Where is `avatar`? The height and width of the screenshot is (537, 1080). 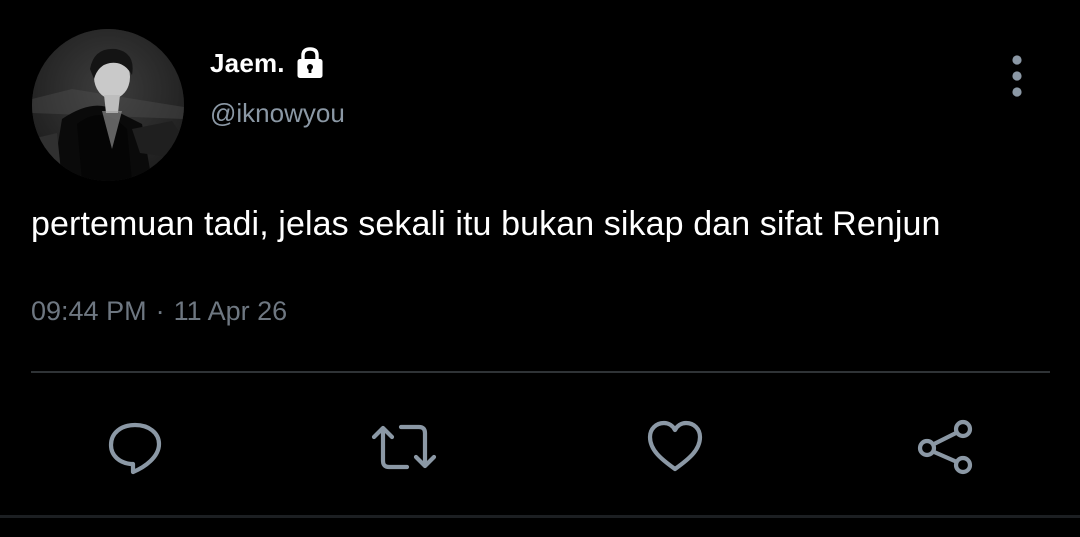 avatar is located at coordinates (108, 105).